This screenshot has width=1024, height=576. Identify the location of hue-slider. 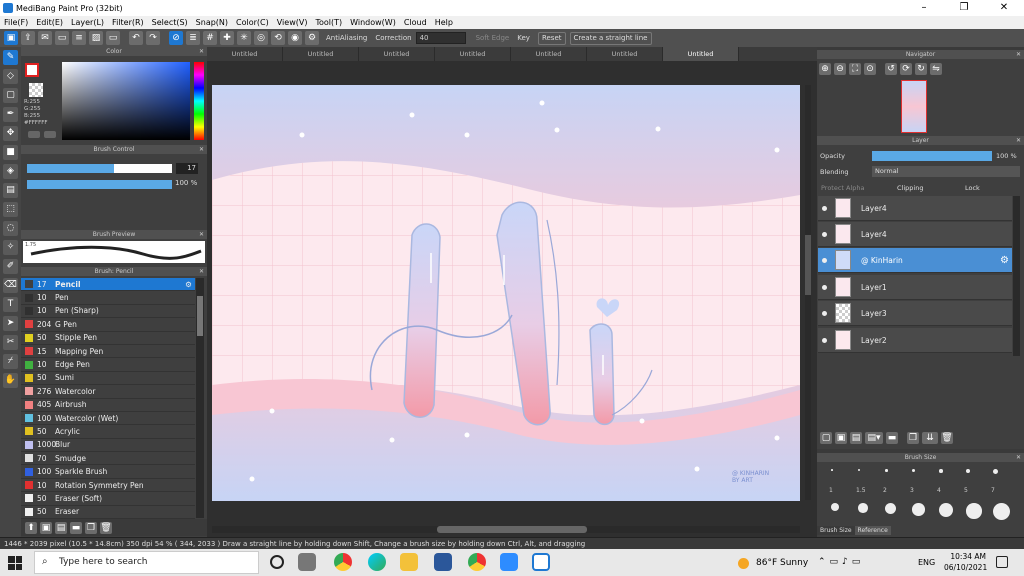
(199, 101).